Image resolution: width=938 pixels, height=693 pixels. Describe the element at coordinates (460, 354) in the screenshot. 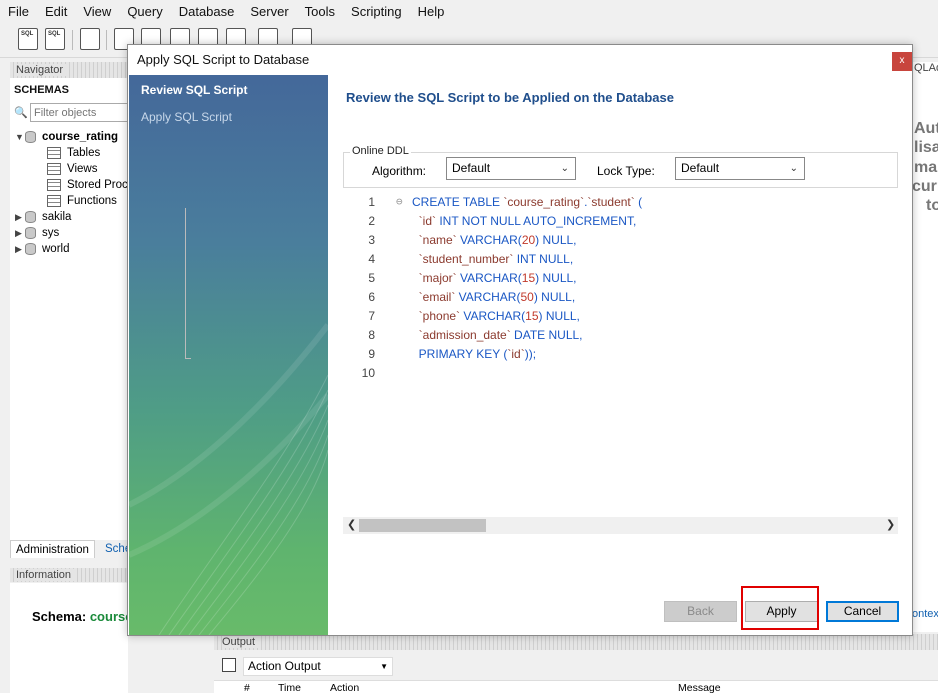

I see `keyword-token: PRIMARY KEY (` at that location.